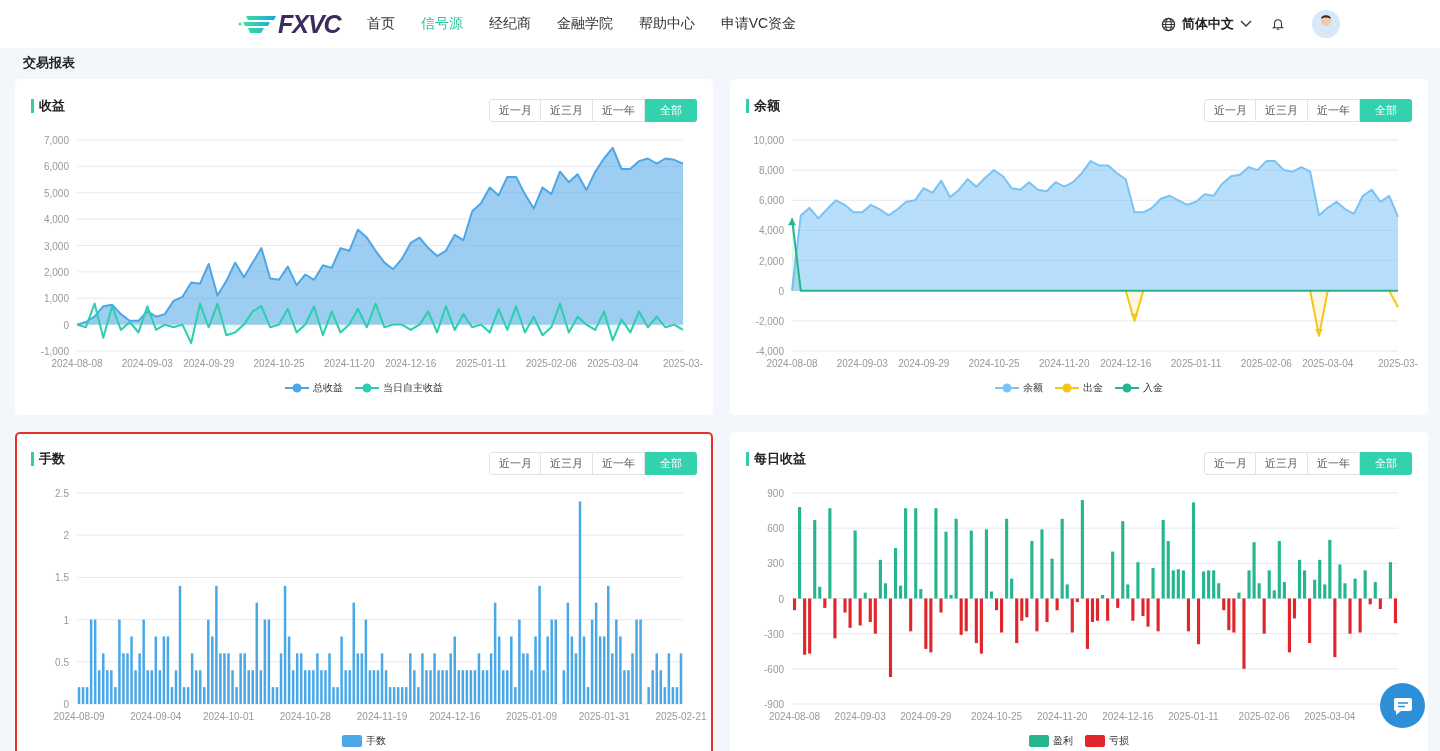 The height and width of the screenshot is (751, 1440). I want to click on axis-label: 5,000, so click(56, 193).